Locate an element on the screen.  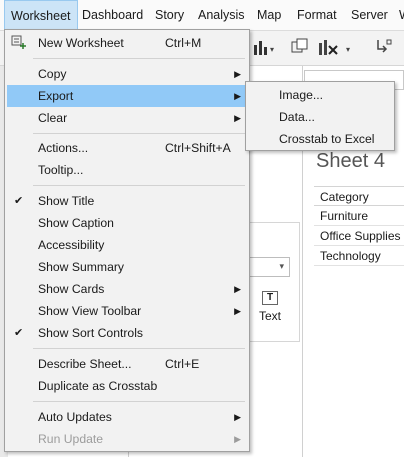
menu-analysis: Analysis is located at coordinates (221, 15).